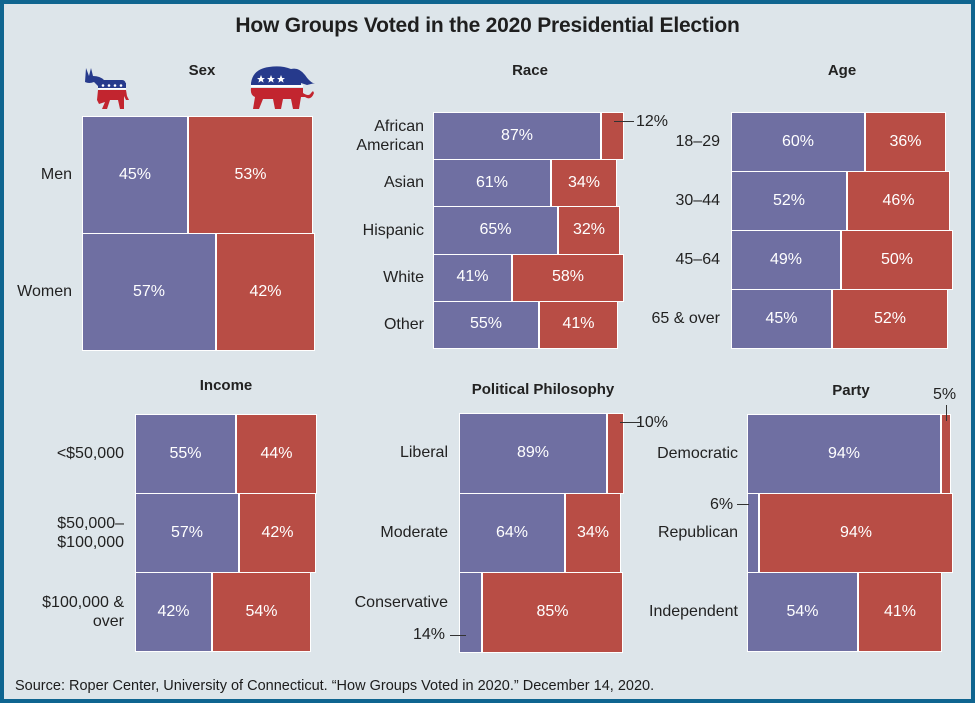 This screenshot has height=703, width=975. I want to click on panel-title-race: Race, so click(530, 70).